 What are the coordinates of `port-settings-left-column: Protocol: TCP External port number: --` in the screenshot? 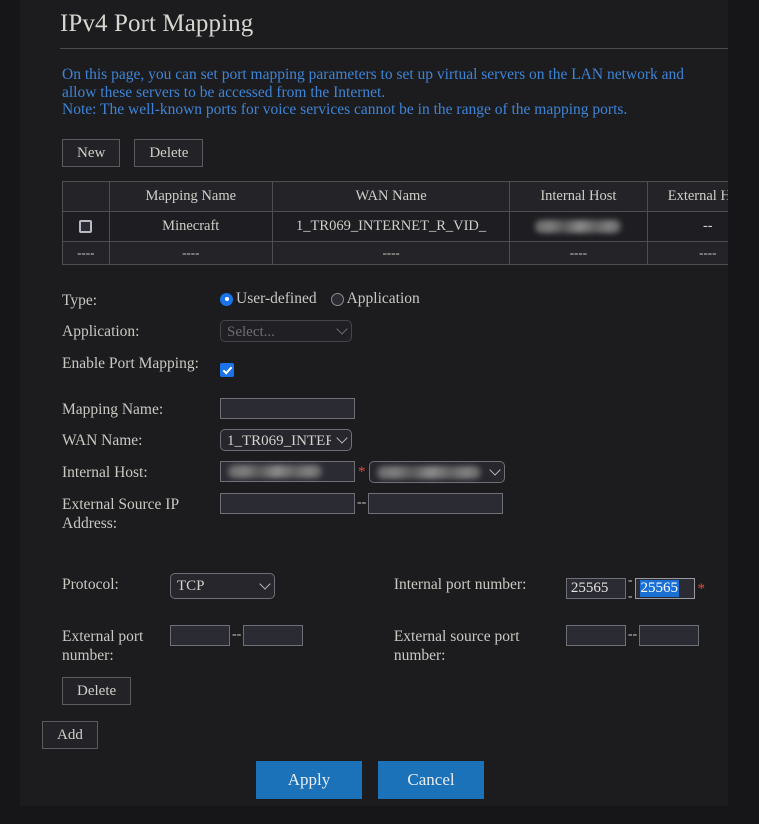 It's located at (228, 624).